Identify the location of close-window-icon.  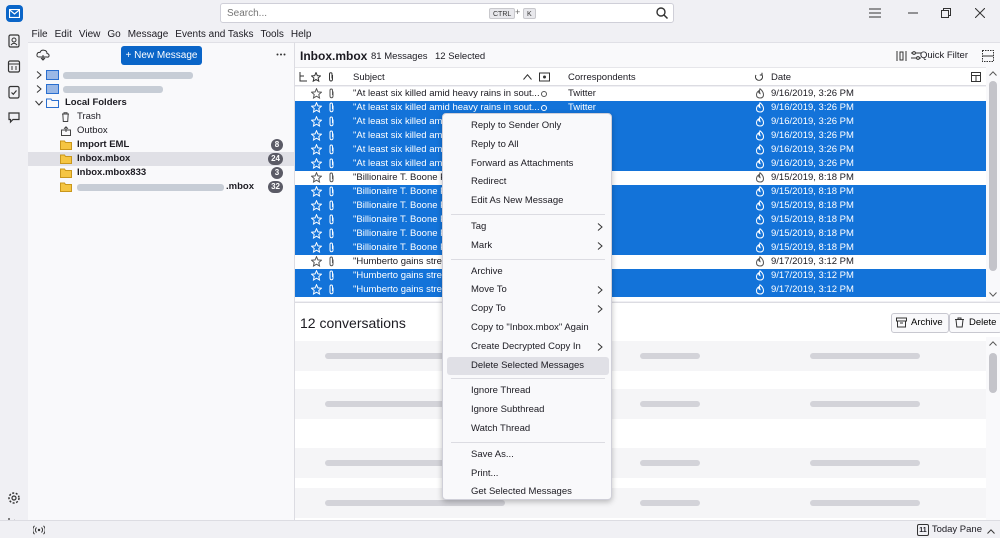
(980, 13).